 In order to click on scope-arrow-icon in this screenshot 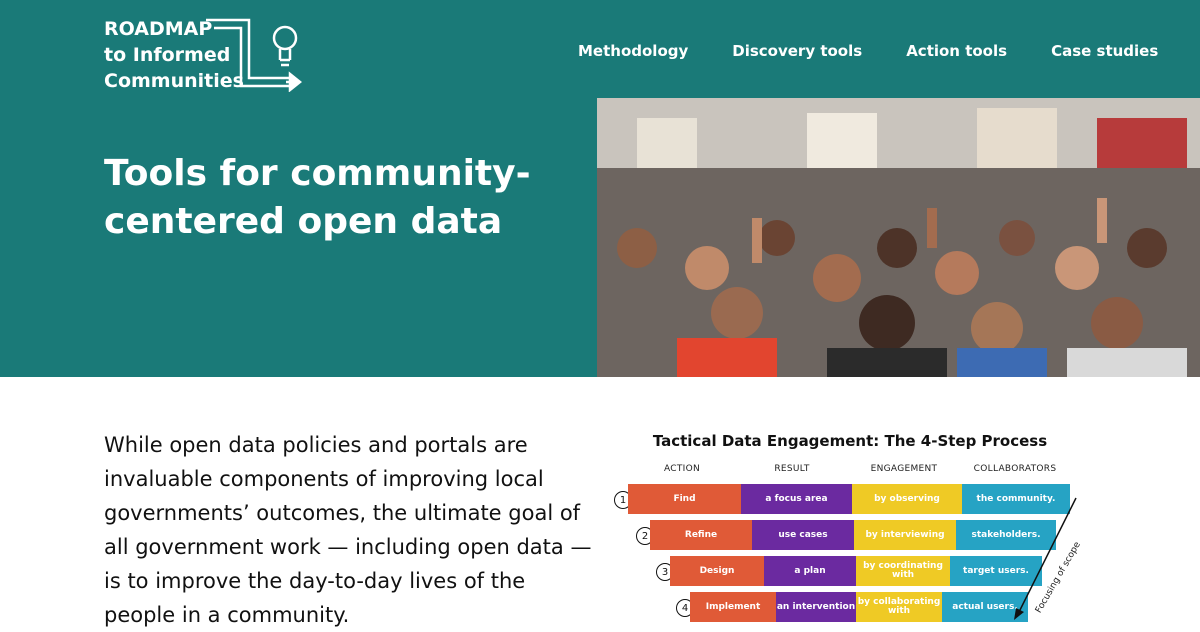, I will do `click(1045, 558)`.